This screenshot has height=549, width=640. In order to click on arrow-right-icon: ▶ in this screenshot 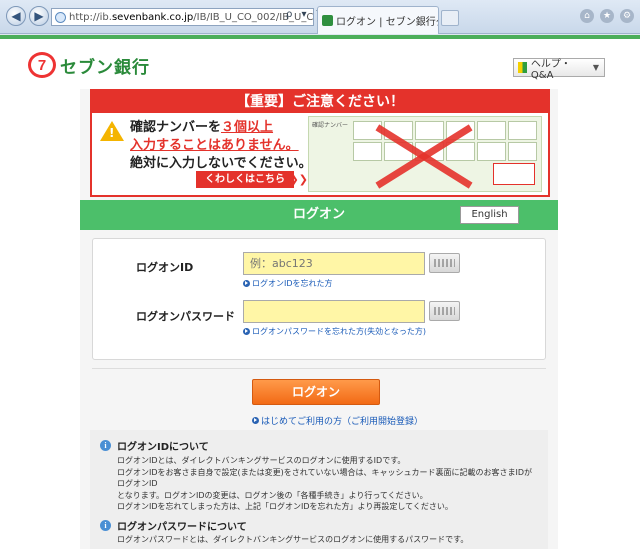, I will do `click(39, 16)`.